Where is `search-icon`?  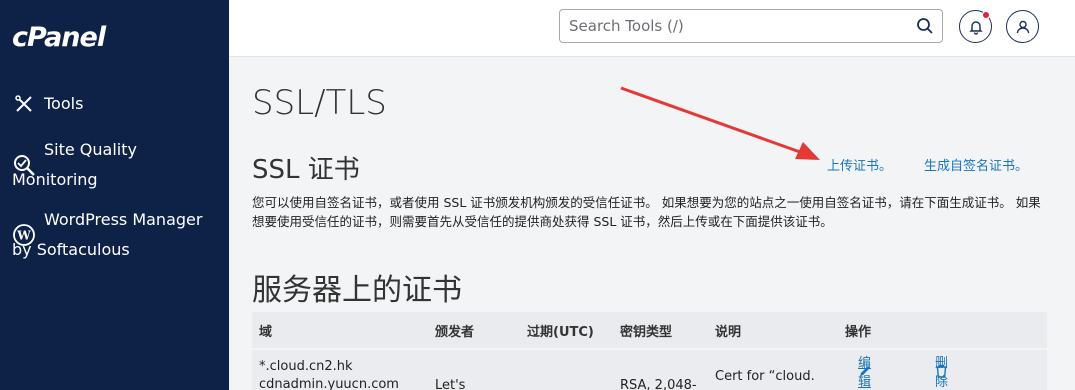
search-icon is located at coordinates (925, 26).